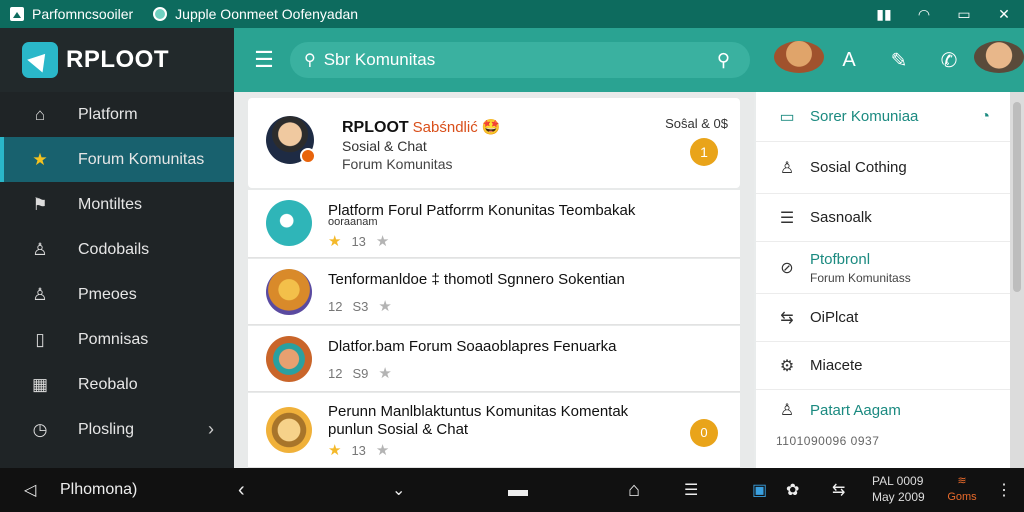 This screenshot has height=512, width=1024. I want to click on panel-item-patart-aagam: ♙ Patart Aagam, so click(883, 410).